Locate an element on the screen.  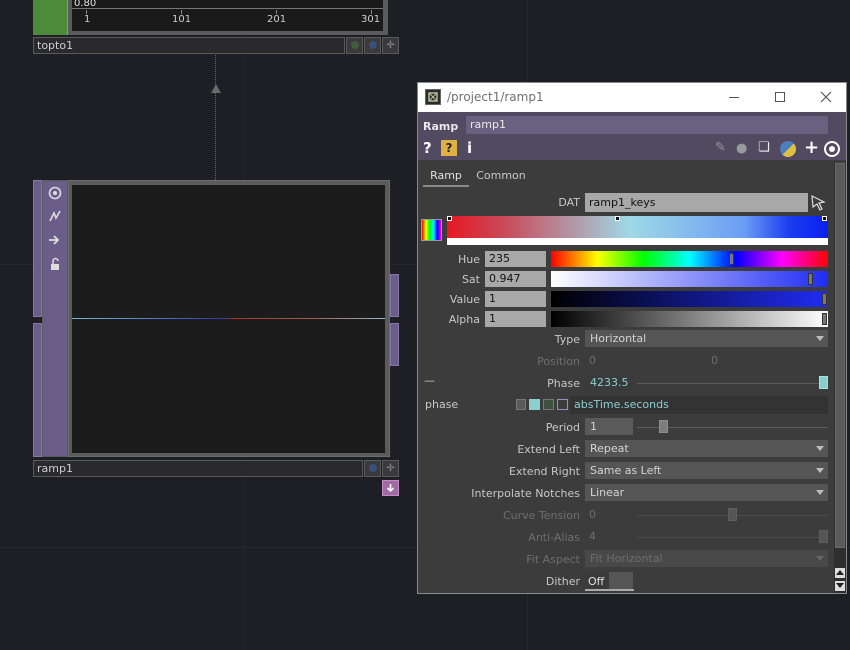
sat-slider-knob is located at coordinates (810, 279).